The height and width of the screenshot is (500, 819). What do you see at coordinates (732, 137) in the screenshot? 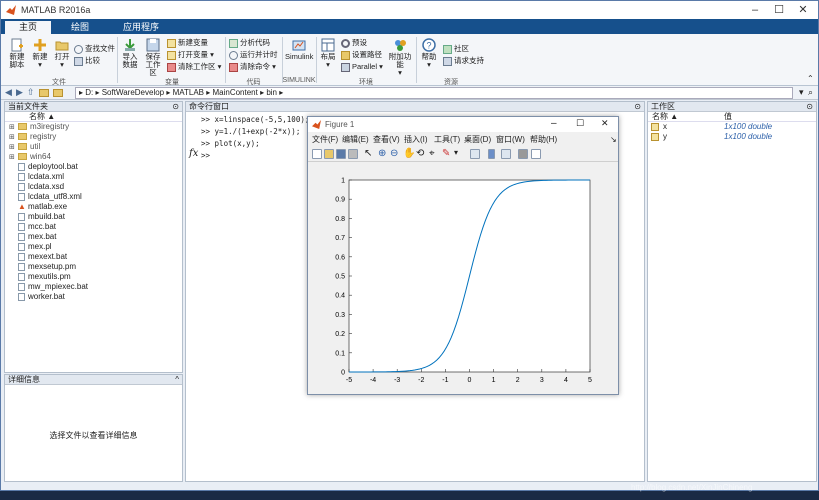
I see `variable-row: y 1x100 double` at bounding box center [732, 137].